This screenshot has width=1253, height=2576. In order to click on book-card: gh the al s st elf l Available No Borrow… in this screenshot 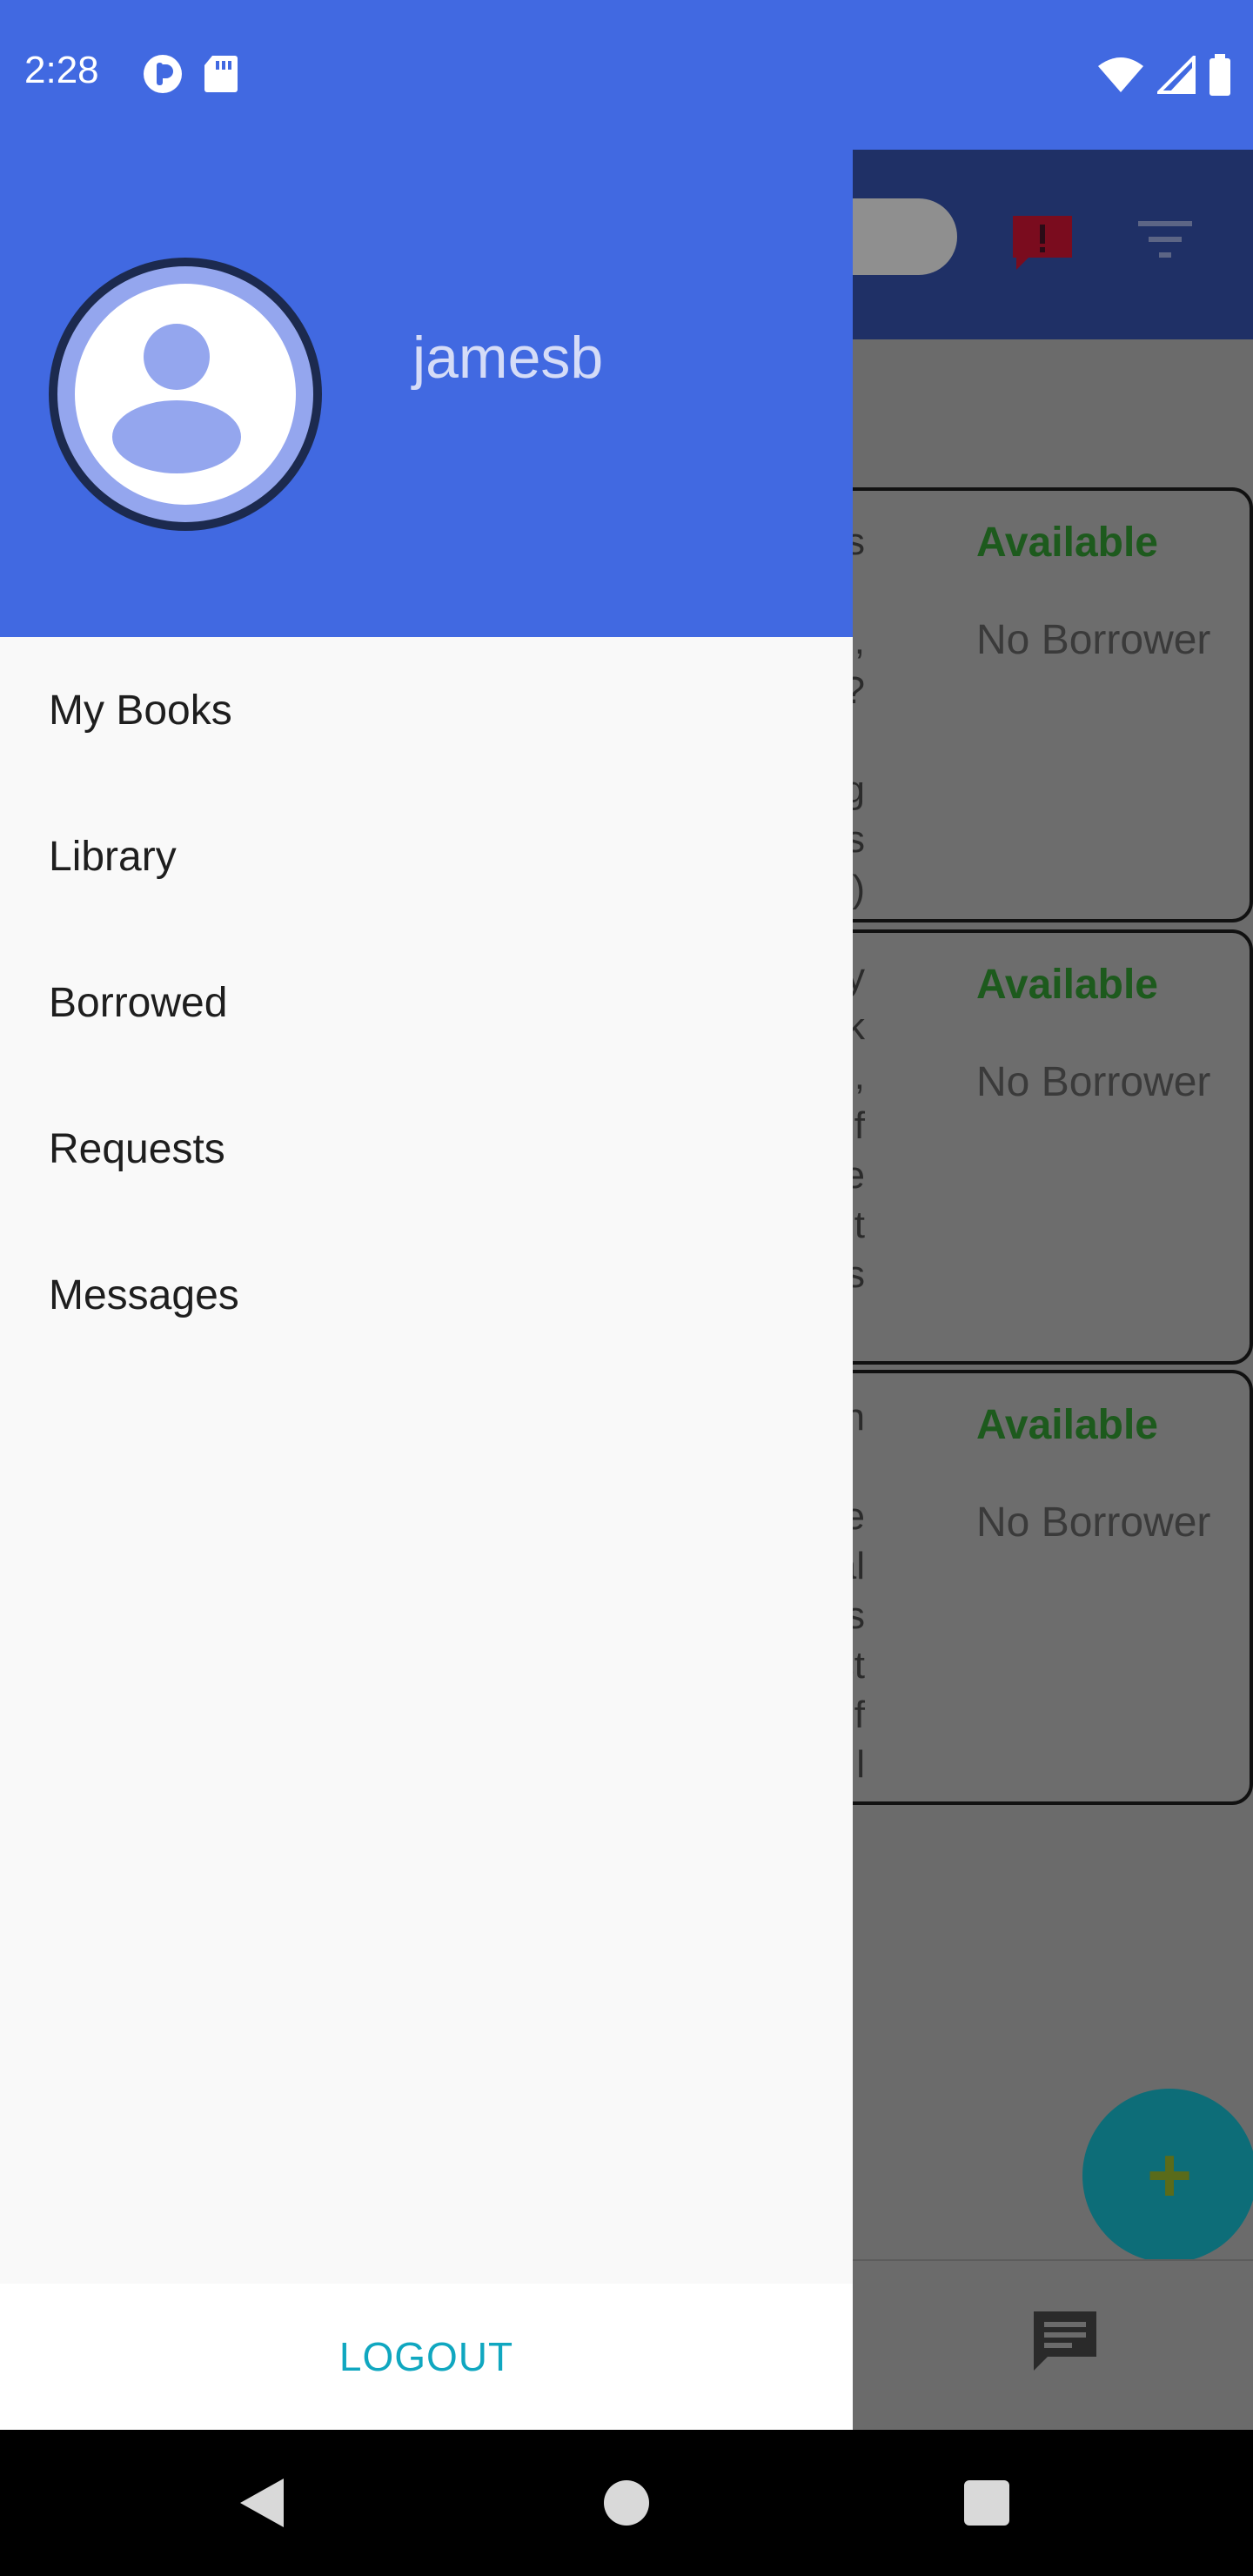, I will do `click(1018, 1587)`.